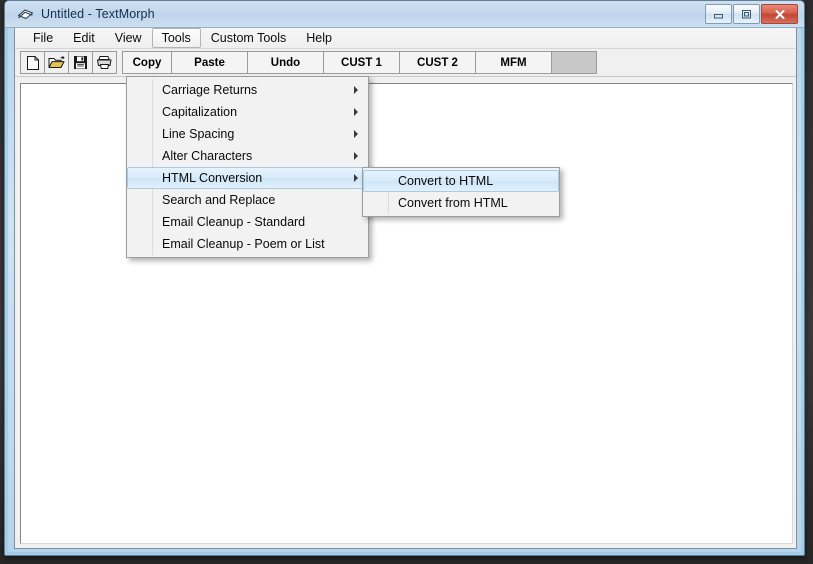 The image size is (813, 564). What do you see at coordinates (219, 200) in the screenshot?
I see `menu-item-label: Search and Replace` at bounding box center [219, 200].